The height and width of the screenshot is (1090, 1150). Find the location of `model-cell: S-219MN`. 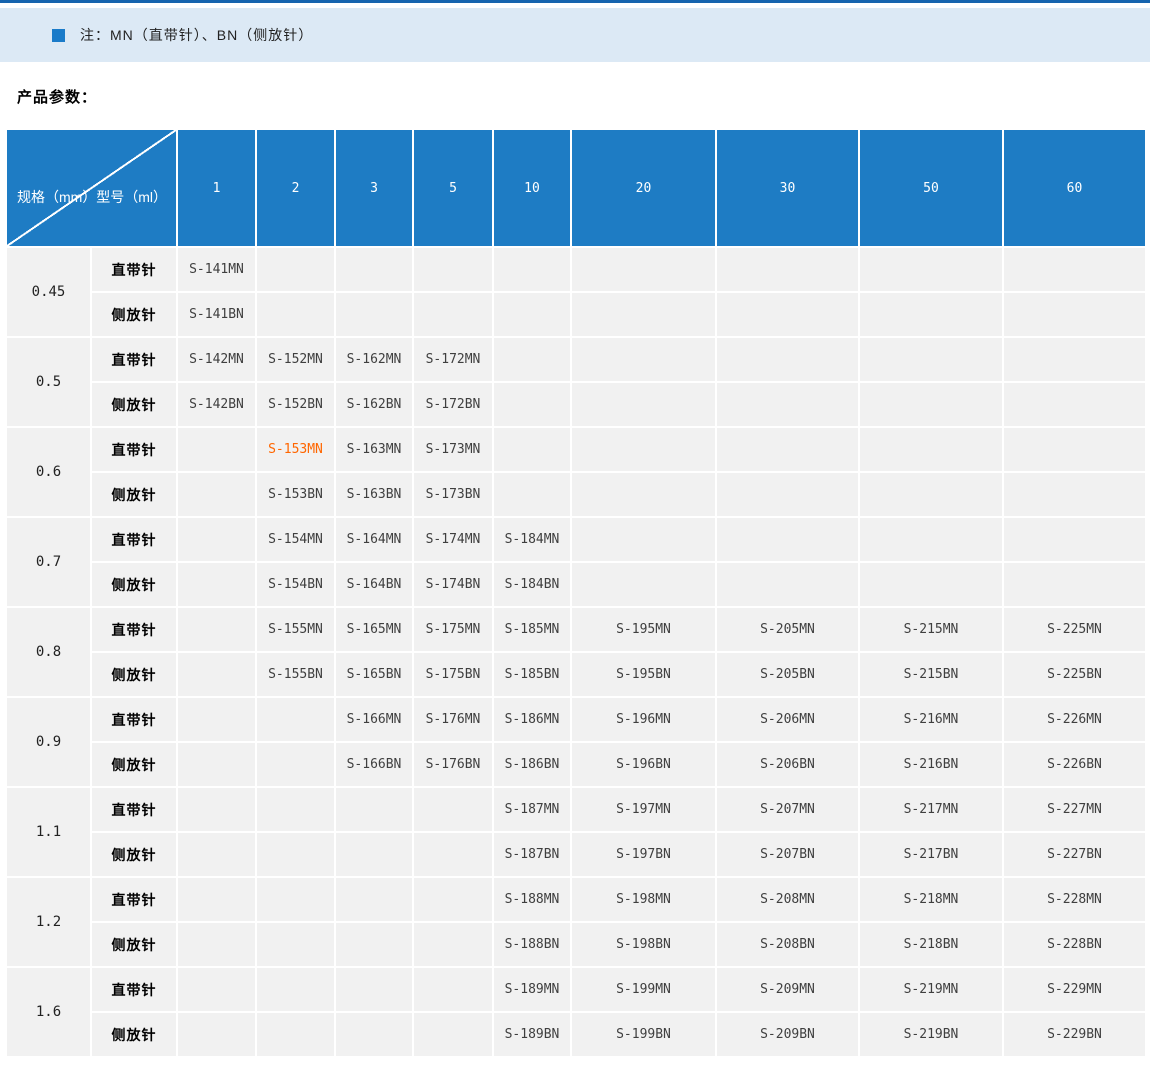

model-cell: S-219MN is located at coordinates (931, 989).